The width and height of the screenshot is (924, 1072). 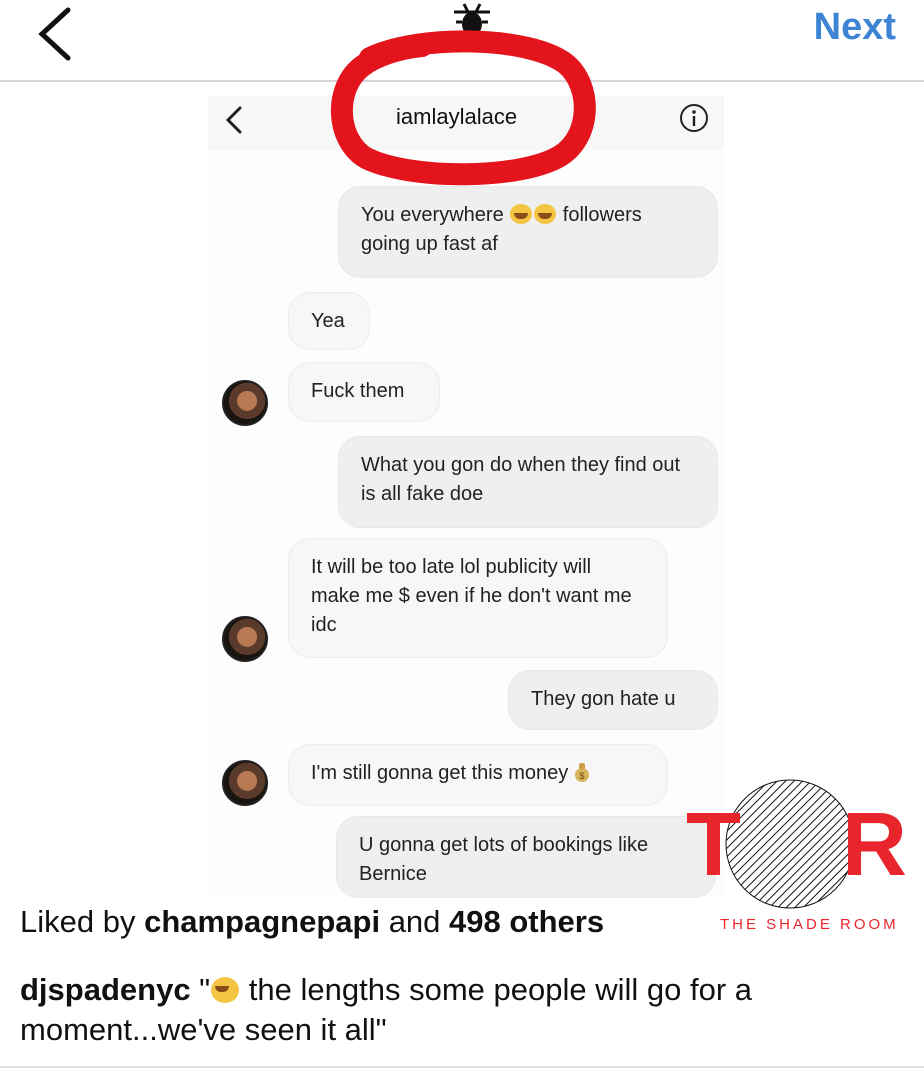 I want to click on tsr-logo-letter-r: R, so click(x=874, y=845).